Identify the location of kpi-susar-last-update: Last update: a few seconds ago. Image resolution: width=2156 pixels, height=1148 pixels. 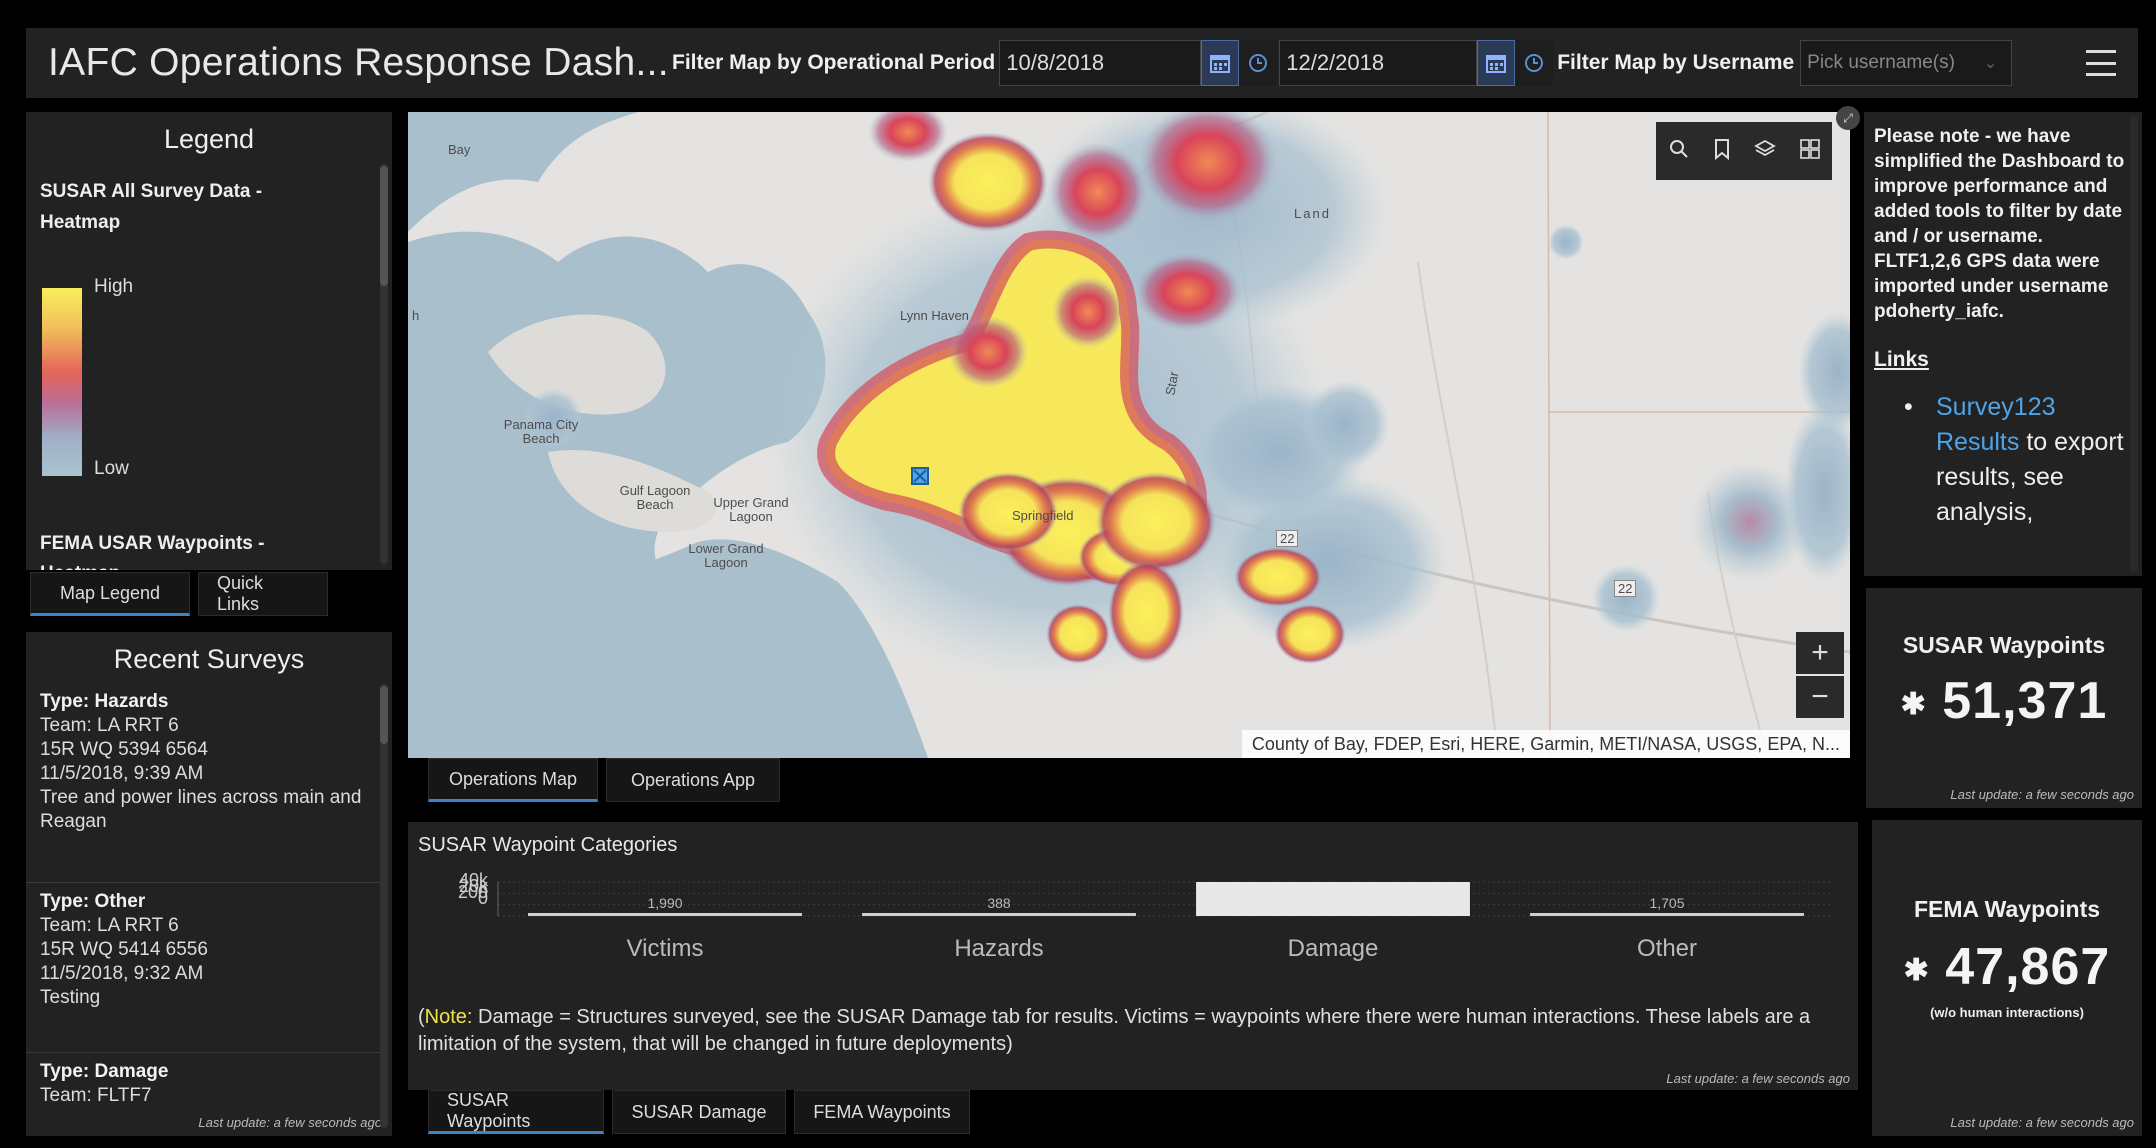
(2042, 794).